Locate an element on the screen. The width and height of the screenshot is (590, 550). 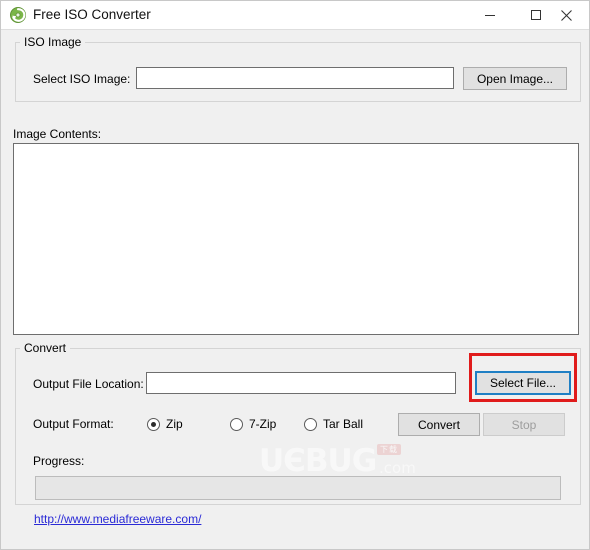
convert-button: Convert is located at coordinates (439, 424).